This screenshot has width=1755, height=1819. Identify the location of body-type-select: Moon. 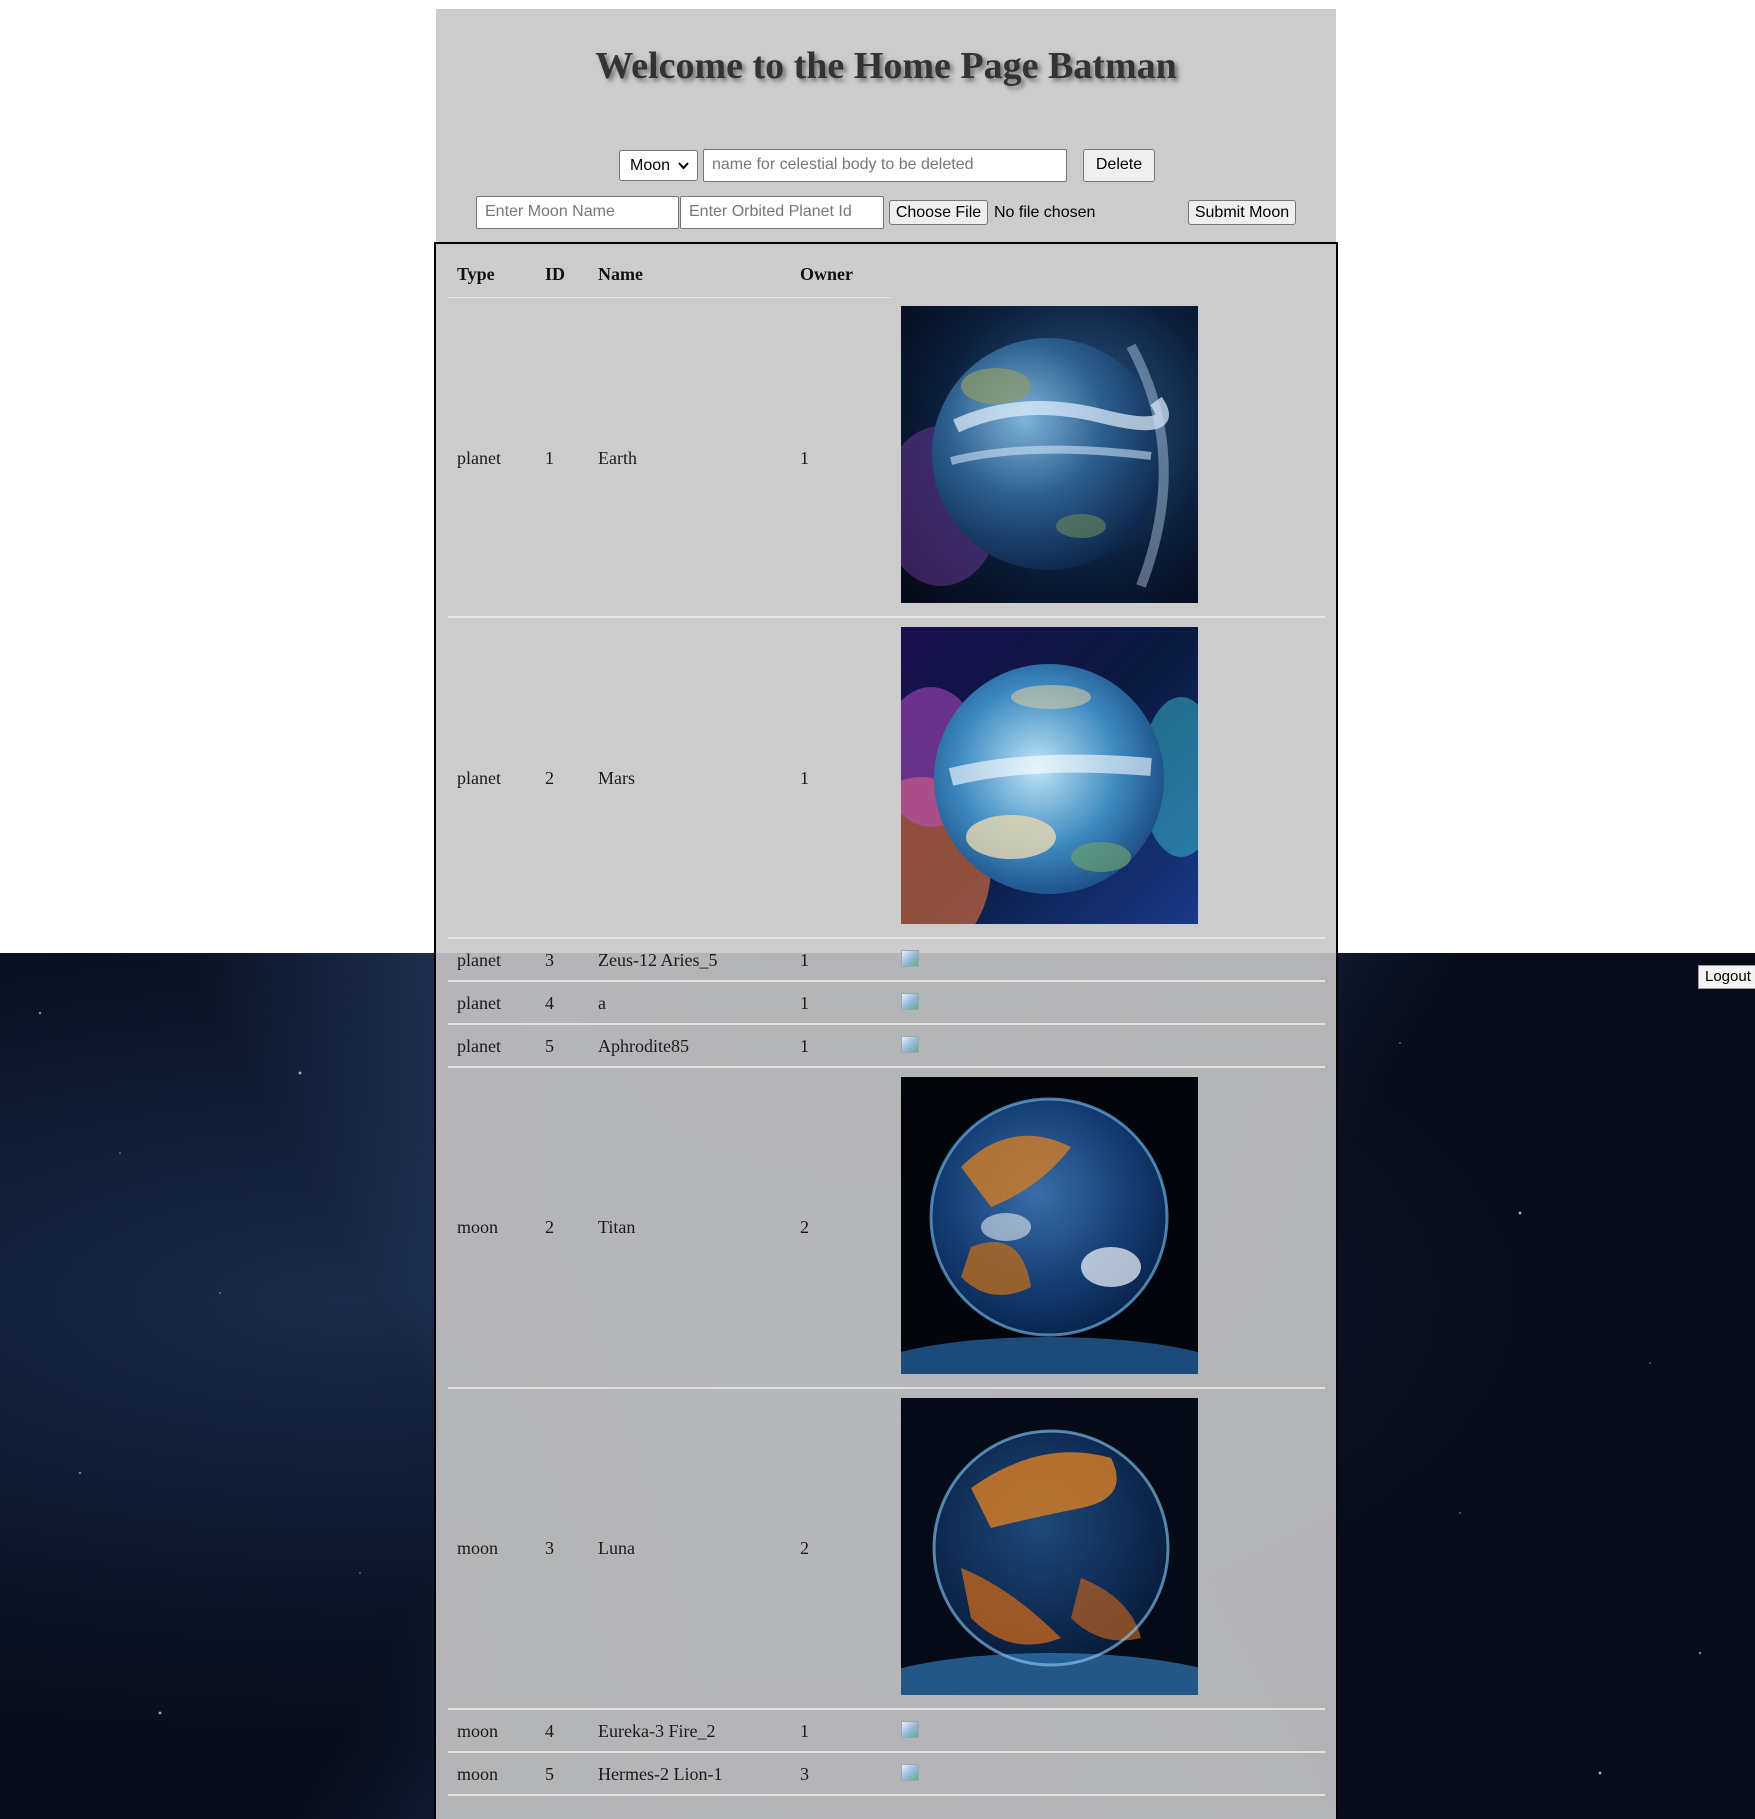
(658, 165).